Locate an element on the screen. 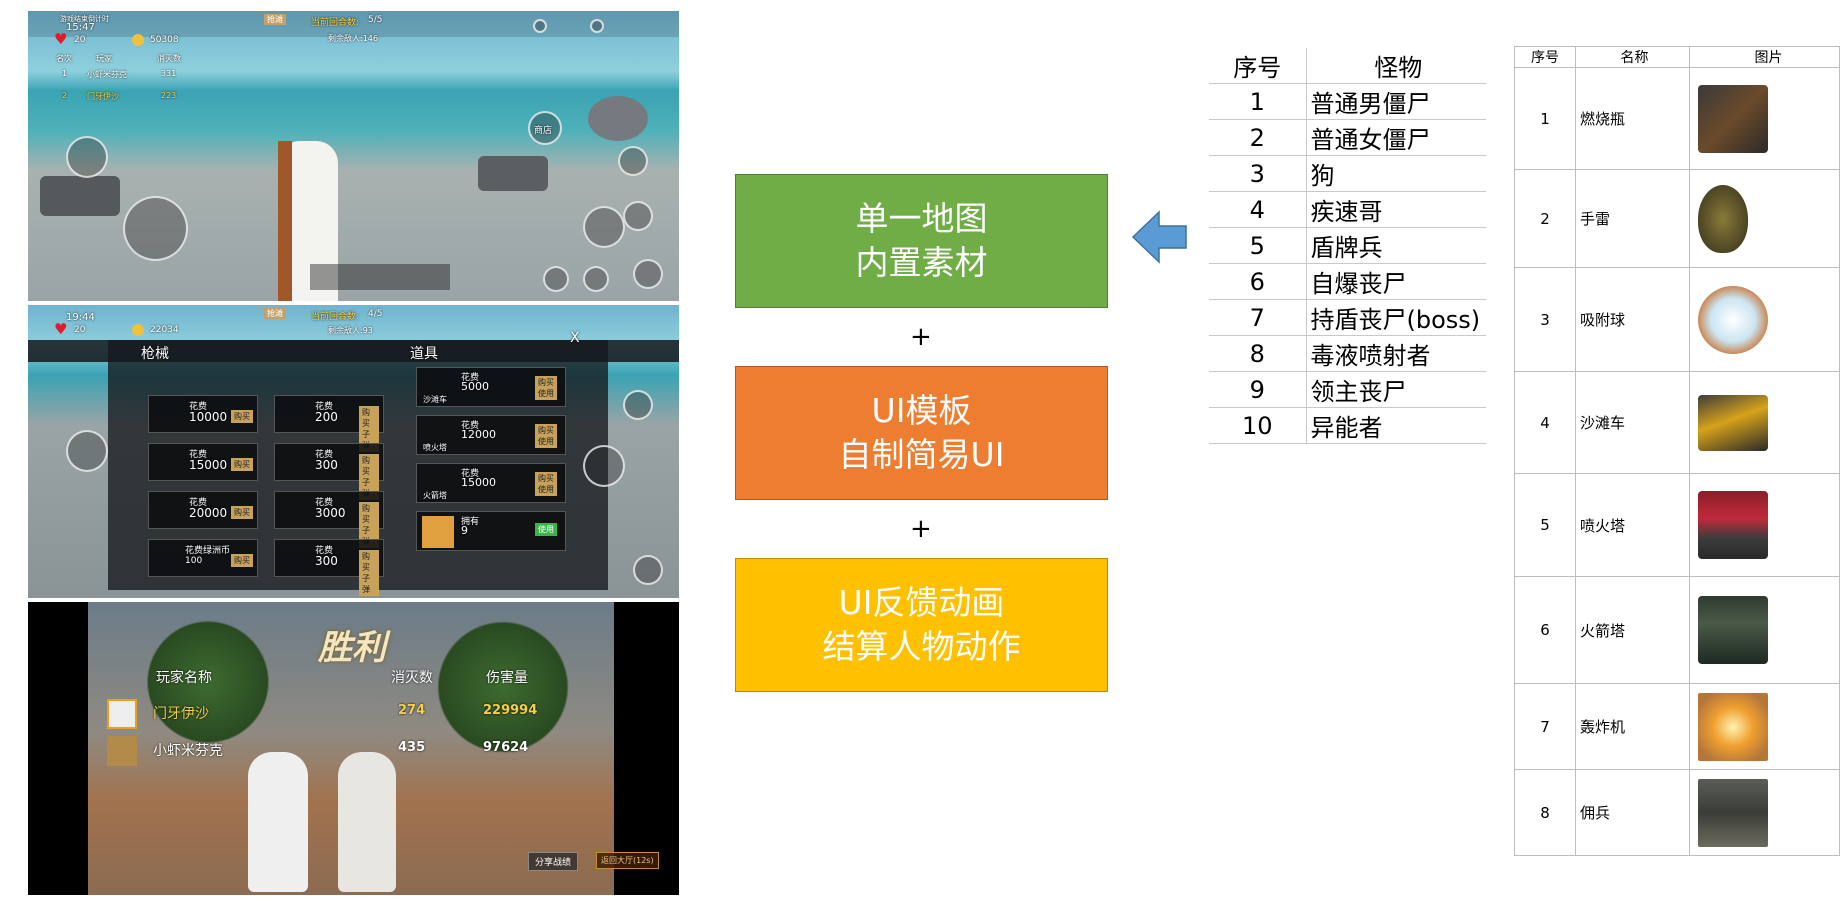 The image size is (1848, 907). close-button: X is located at coordinates (575, 338).